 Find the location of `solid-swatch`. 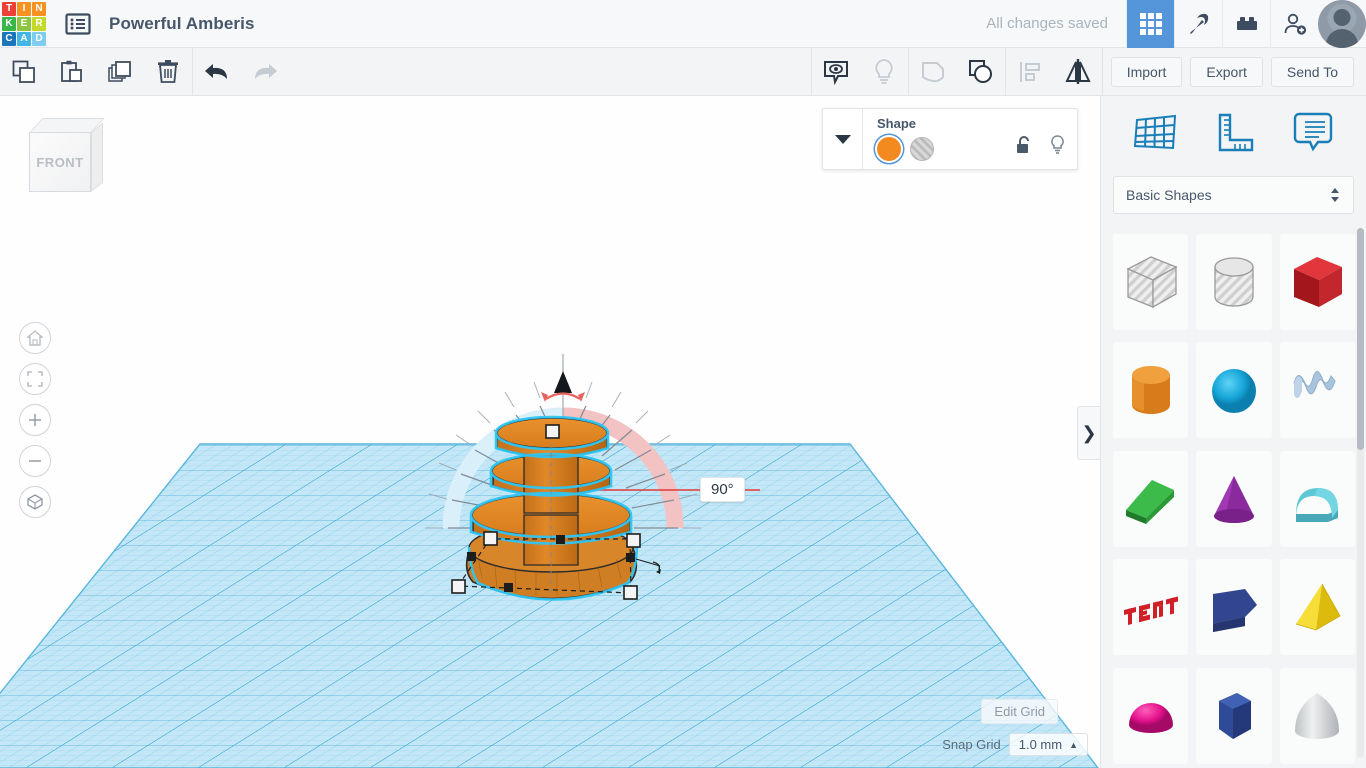

solid-swatch is located at coordinates (889, 149).